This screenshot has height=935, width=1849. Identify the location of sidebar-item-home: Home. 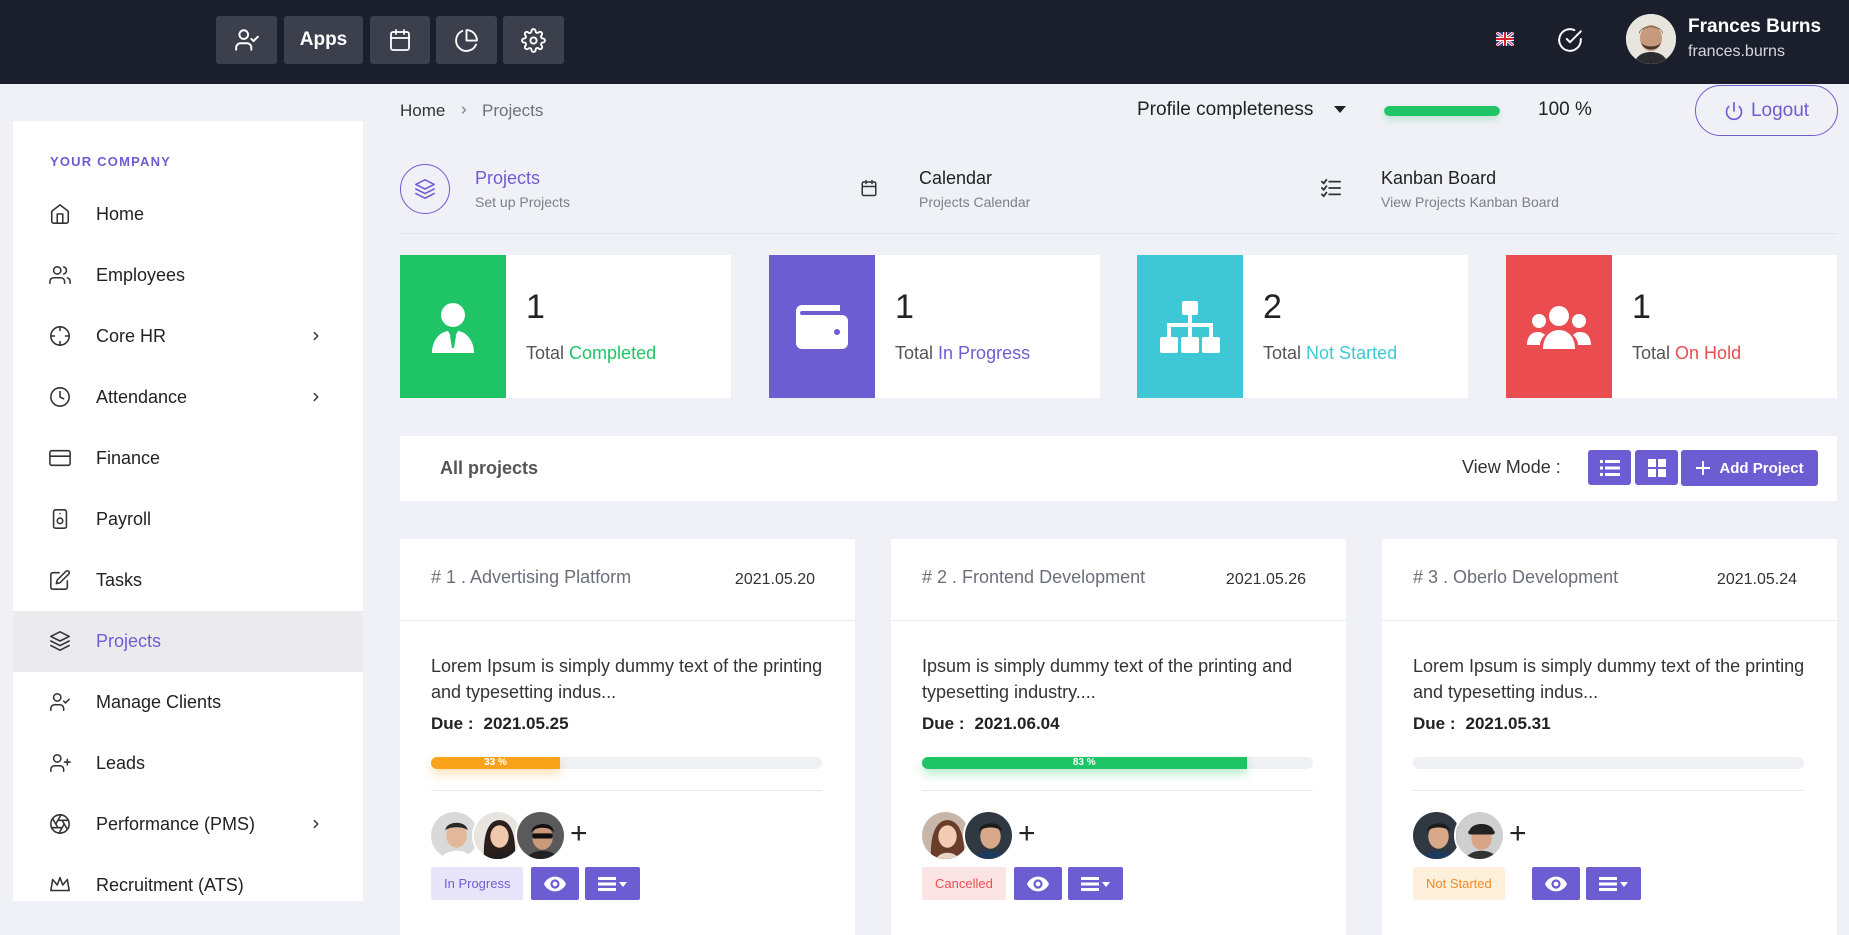
(188, 214).